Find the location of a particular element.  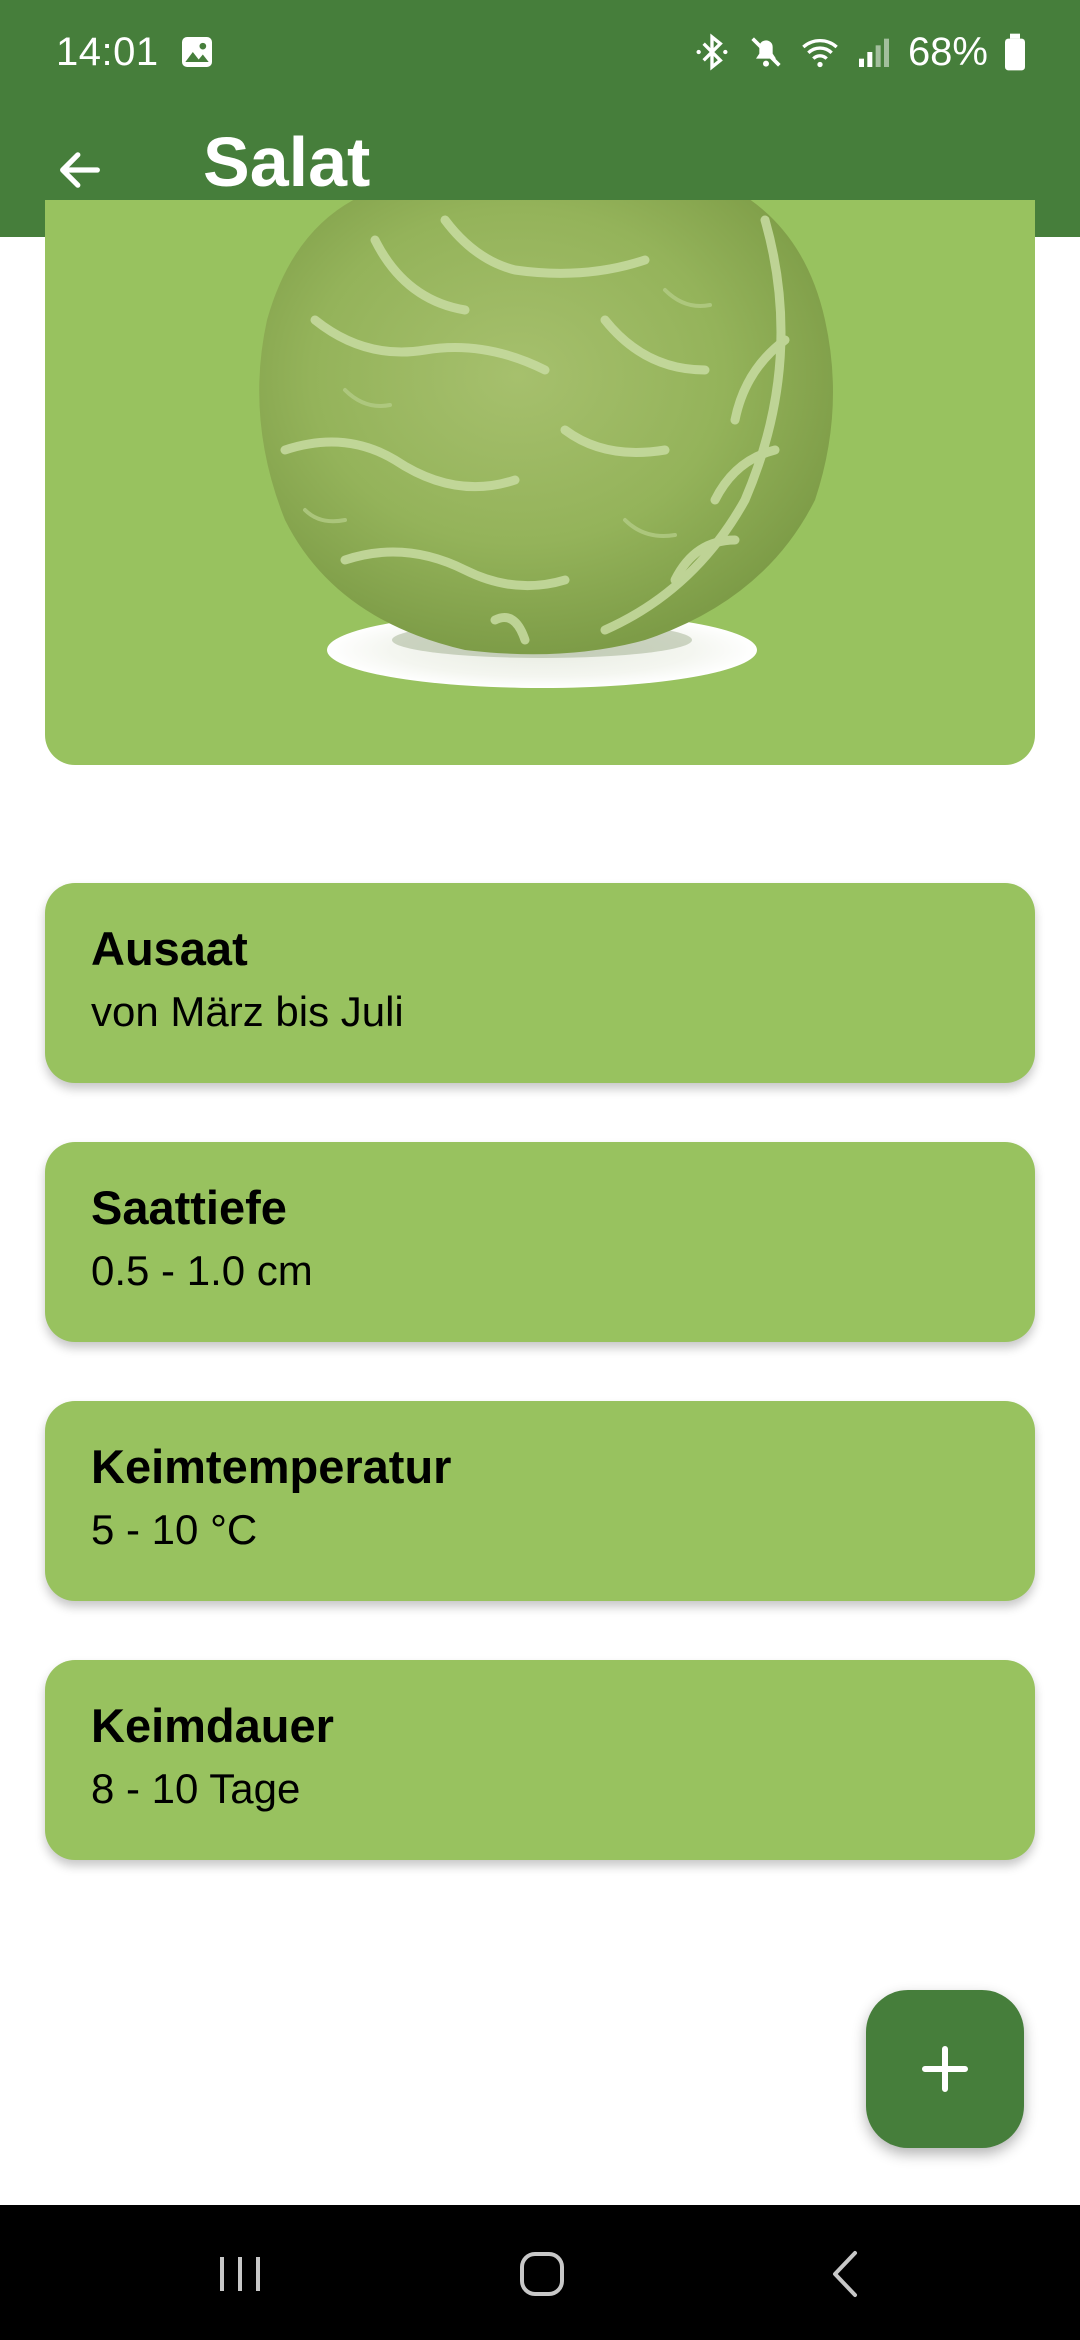

home-button is located at coordinates (542, 2274).